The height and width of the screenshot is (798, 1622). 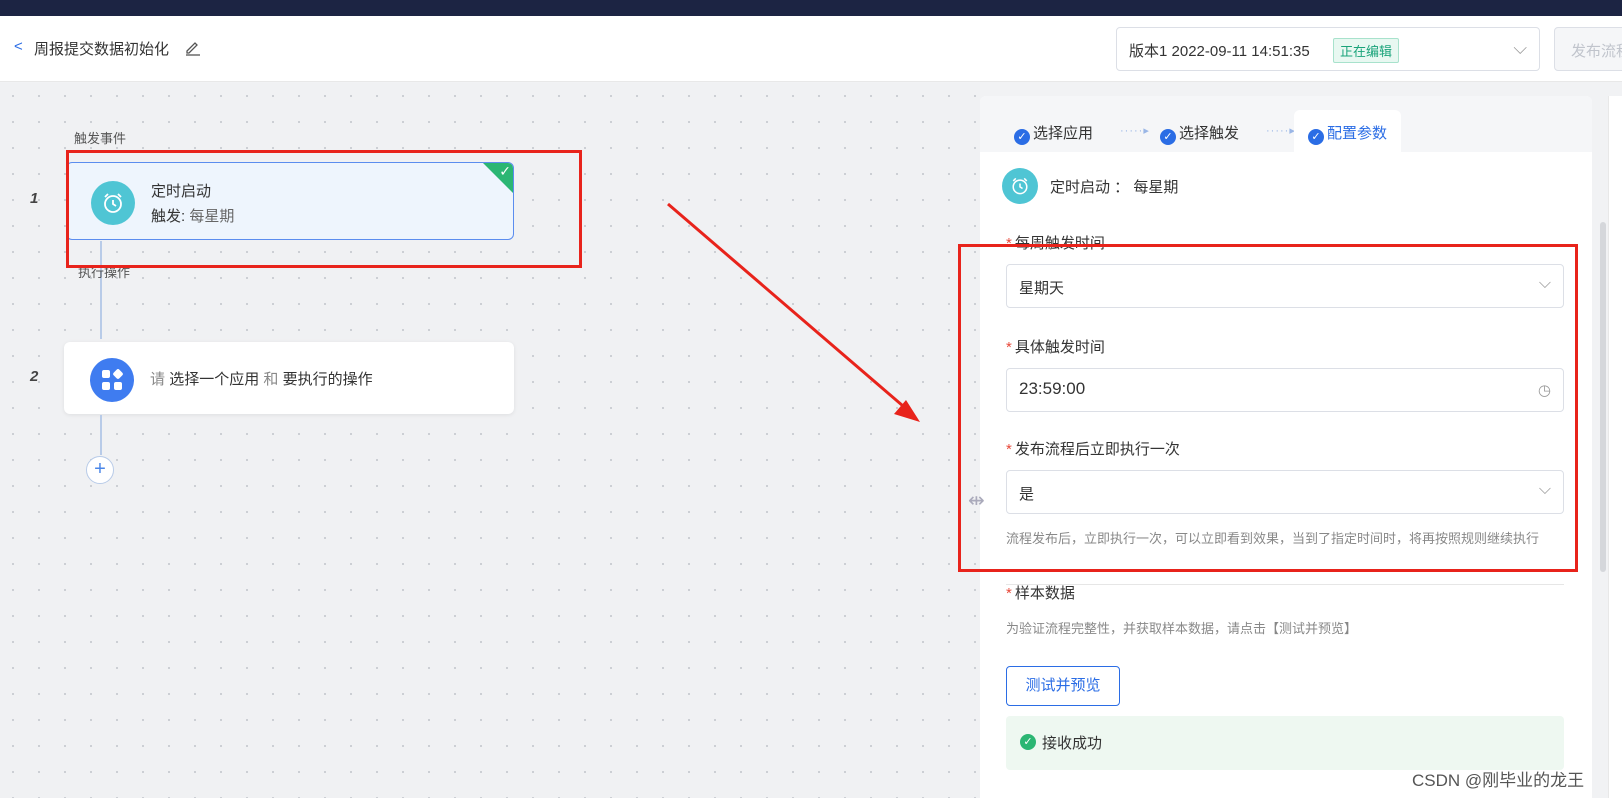 I want to click on tab-select-app: ✓ 选择应用, so click(x=1053, y=131).